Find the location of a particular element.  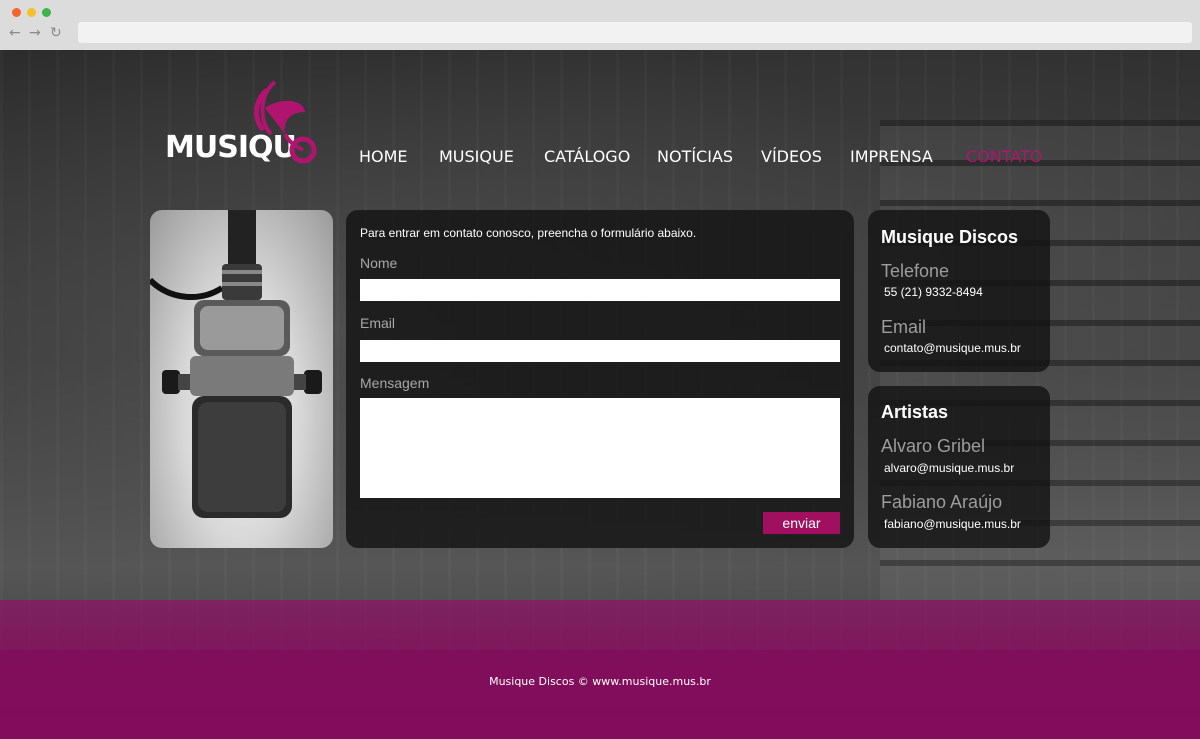

email-field is located at coordinates (600, 351).